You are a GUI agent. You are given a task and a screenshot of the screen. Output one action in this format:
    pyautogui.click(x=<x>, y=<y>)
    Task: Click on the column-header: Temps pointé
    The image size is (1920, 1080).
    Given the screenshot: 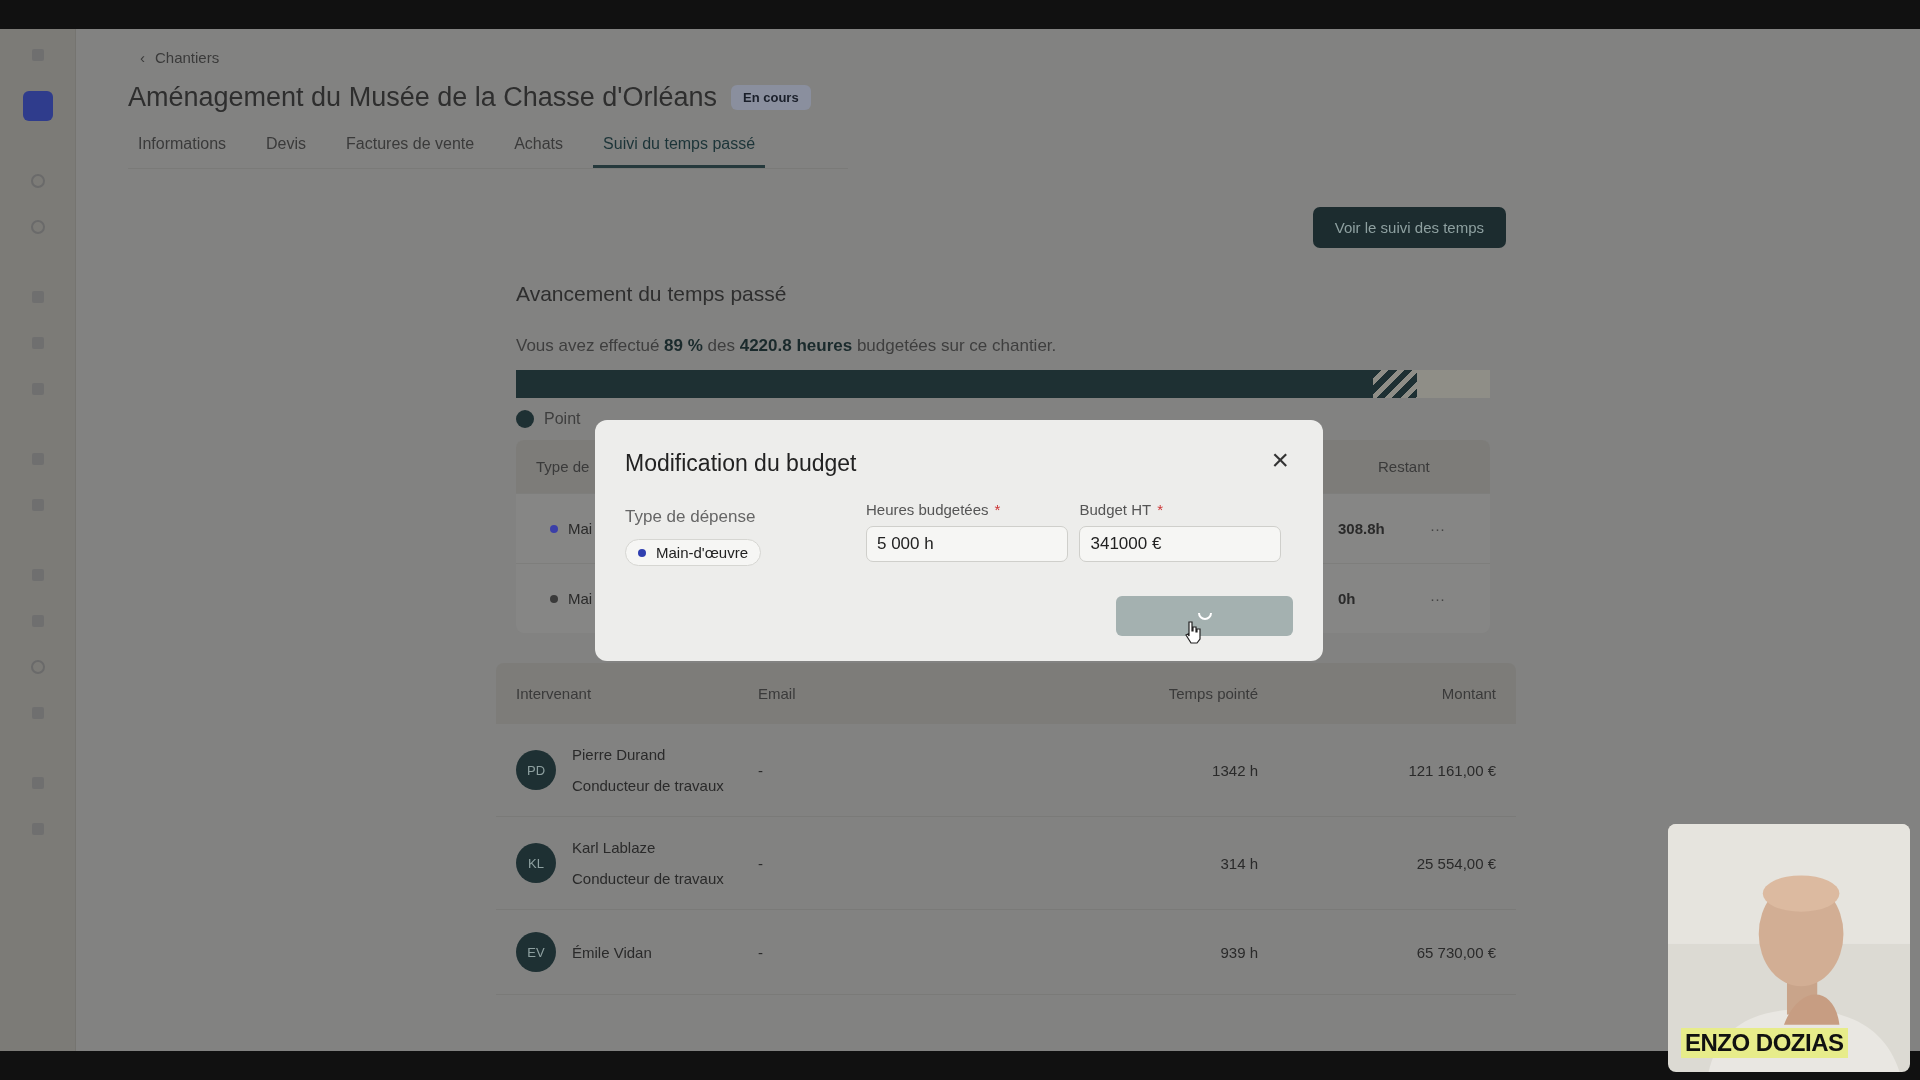 What is the action you would take?
    pyautogui.click(x=1212, y=693)
    